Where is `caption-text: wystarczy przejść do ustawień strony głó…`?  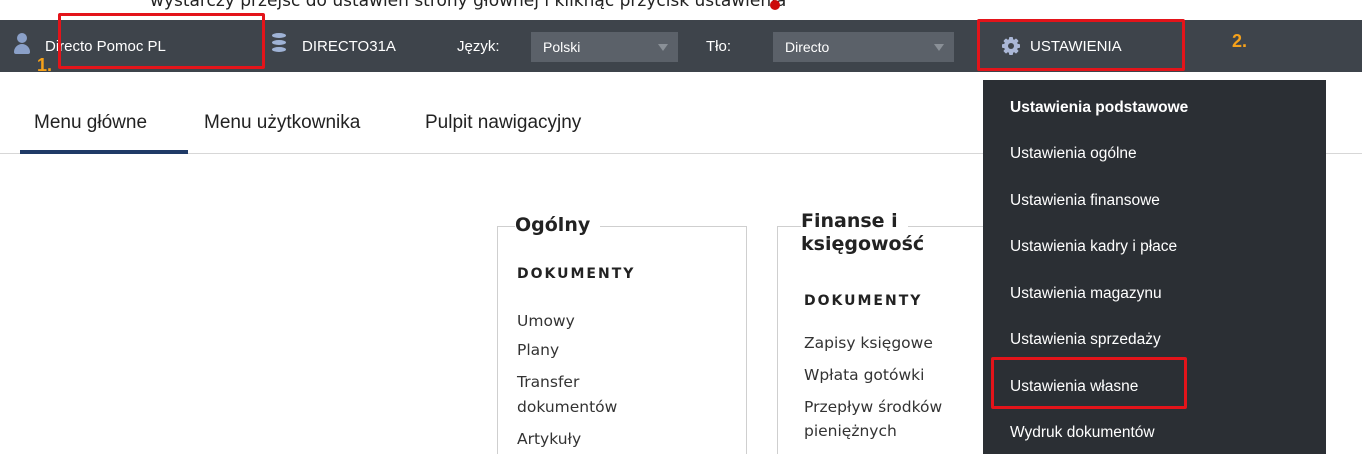
caption-text: wystarczy przejść do ustawień strony głó… is located at coordinates (468, 5).